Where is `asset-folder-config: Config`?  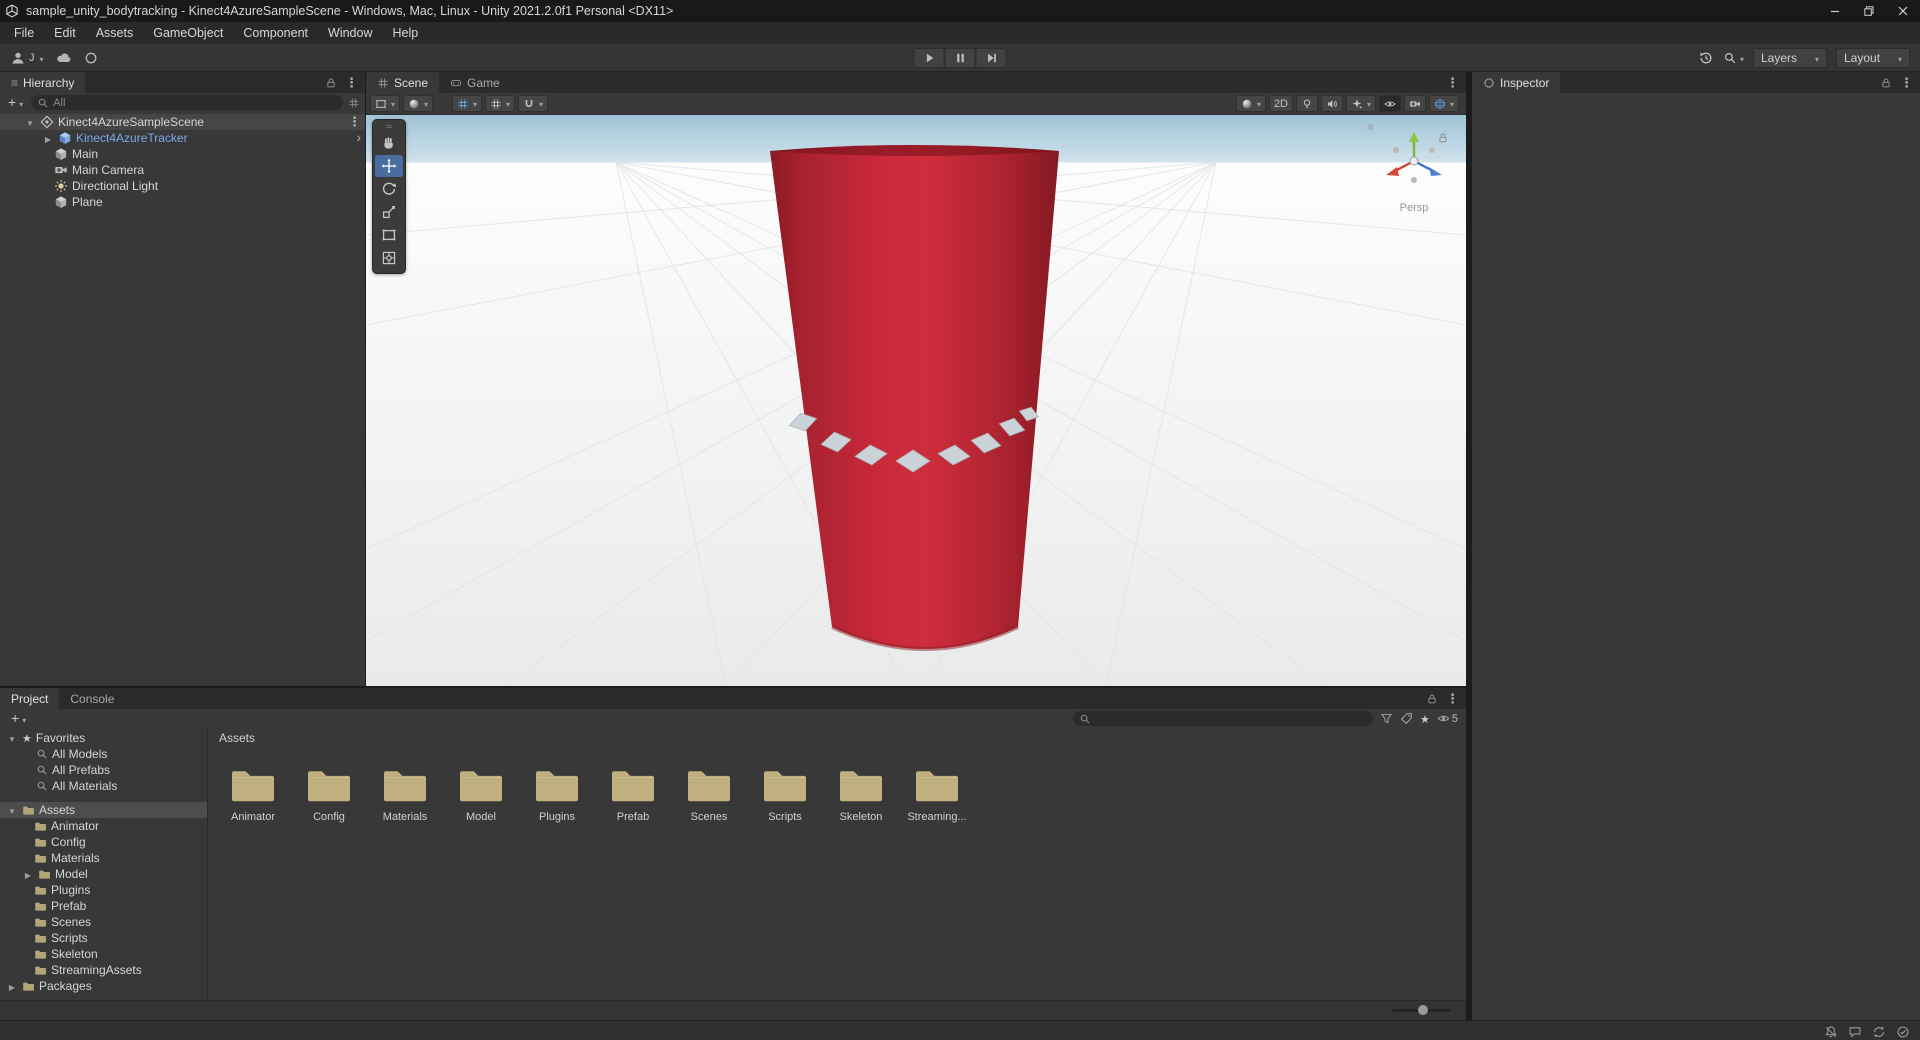 asset-folder-config: Config is located at coordinates (329, 788).